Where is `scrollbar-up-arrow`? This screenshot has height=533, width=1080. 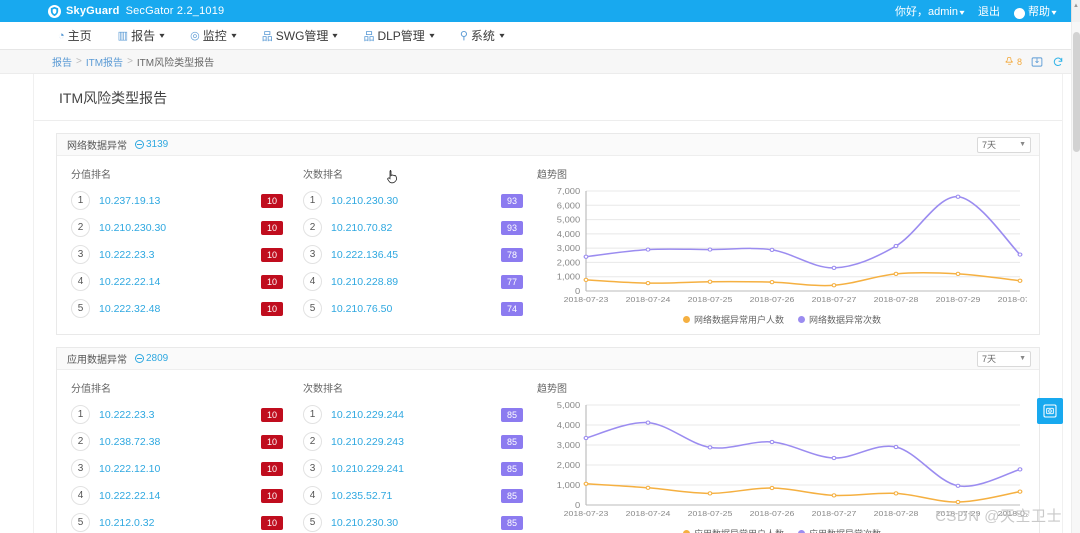
scrollbar-up-arrow is located at coordinates (1075, 11).